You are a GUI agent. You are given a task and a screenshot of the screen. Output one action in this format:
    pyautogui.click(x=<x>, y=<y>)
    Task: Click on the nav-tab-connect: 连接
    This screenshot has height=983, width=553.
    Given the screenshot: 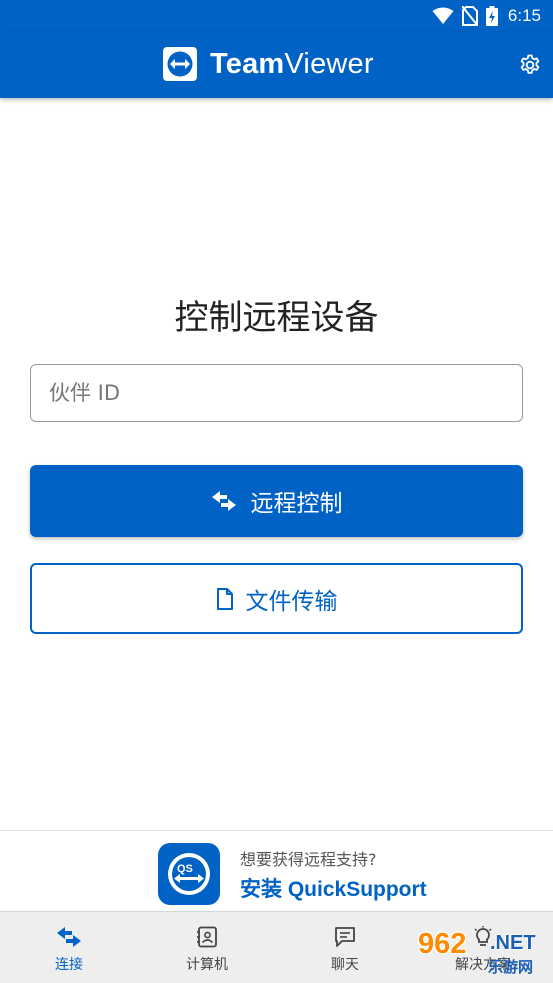 What is the action you would take?
    pyautogui.click(x=69, y=947)
    